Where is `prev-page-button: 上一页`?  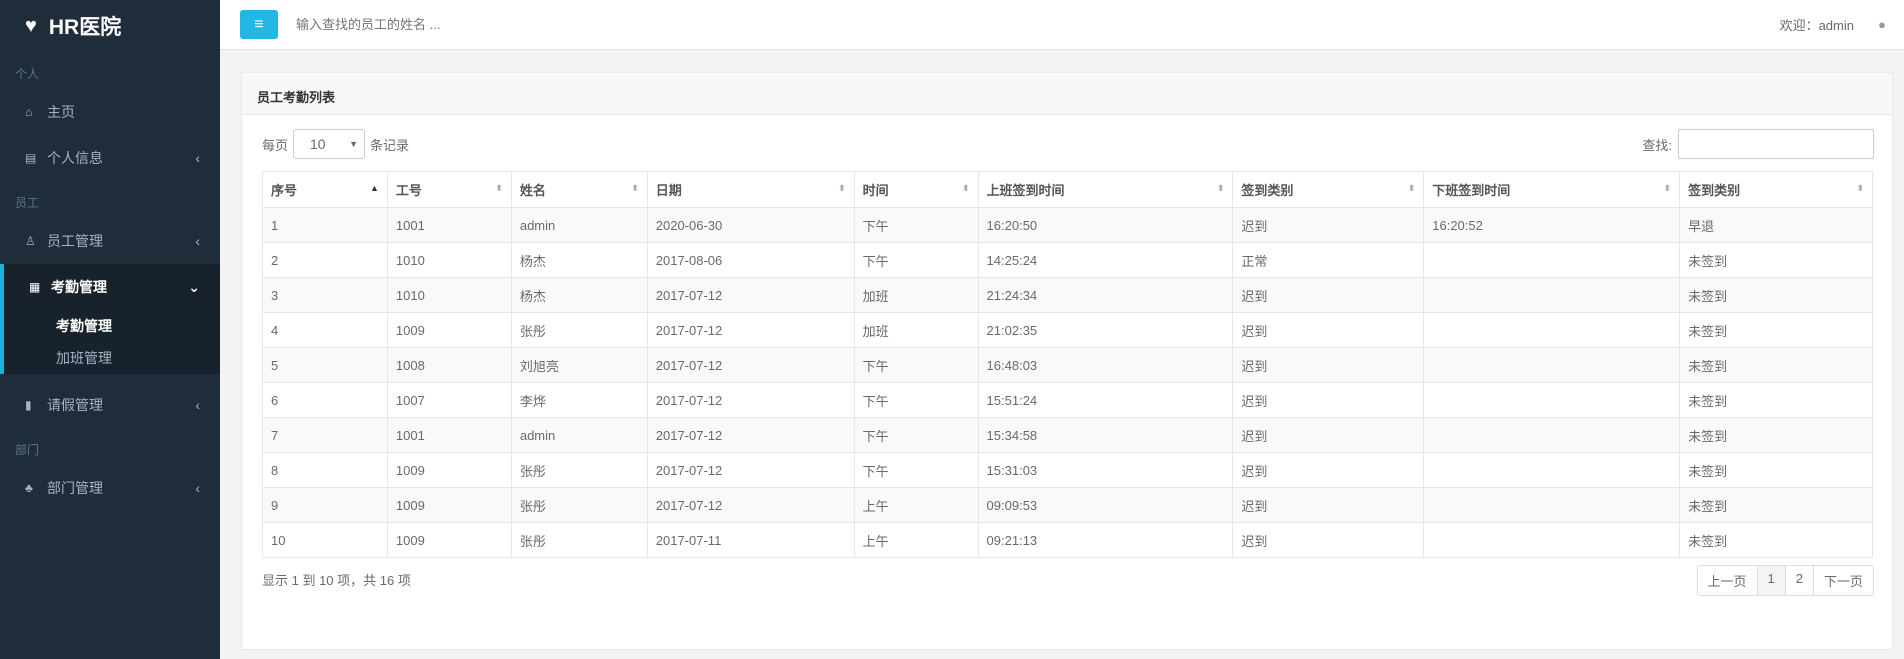 prev-page-button: 上一页 is located at coordinates (1727, 580).